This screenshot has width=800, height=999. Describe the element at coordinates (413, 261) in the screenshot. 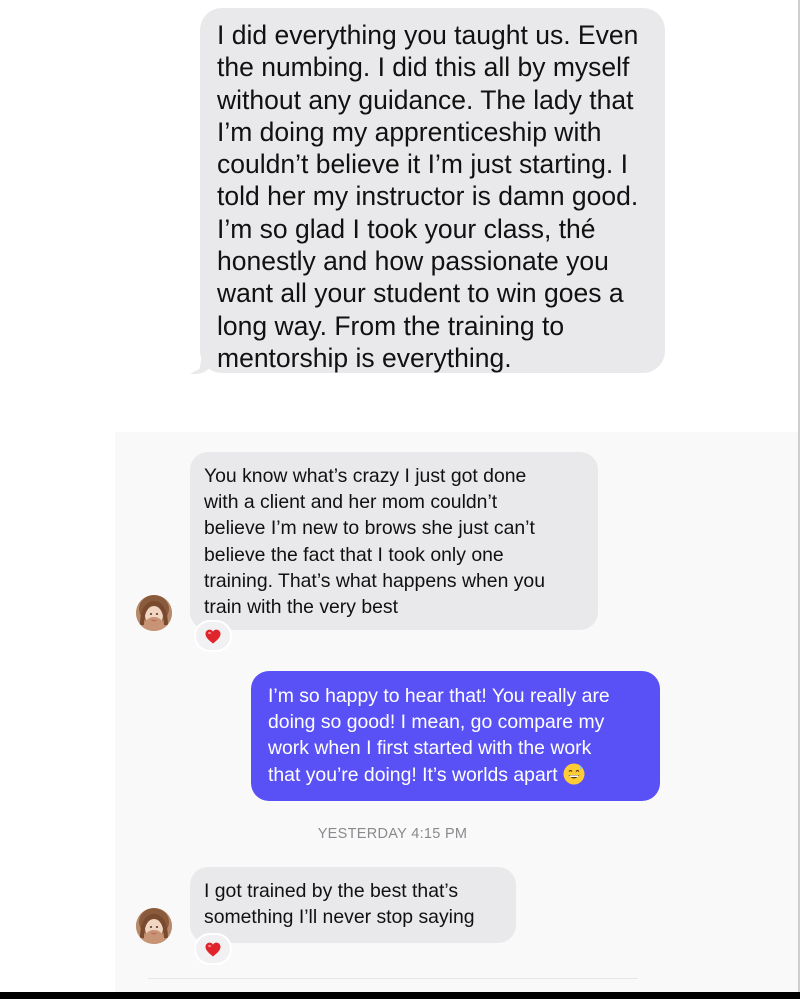

I see `message-line: honestly and how passionate you` at that location.